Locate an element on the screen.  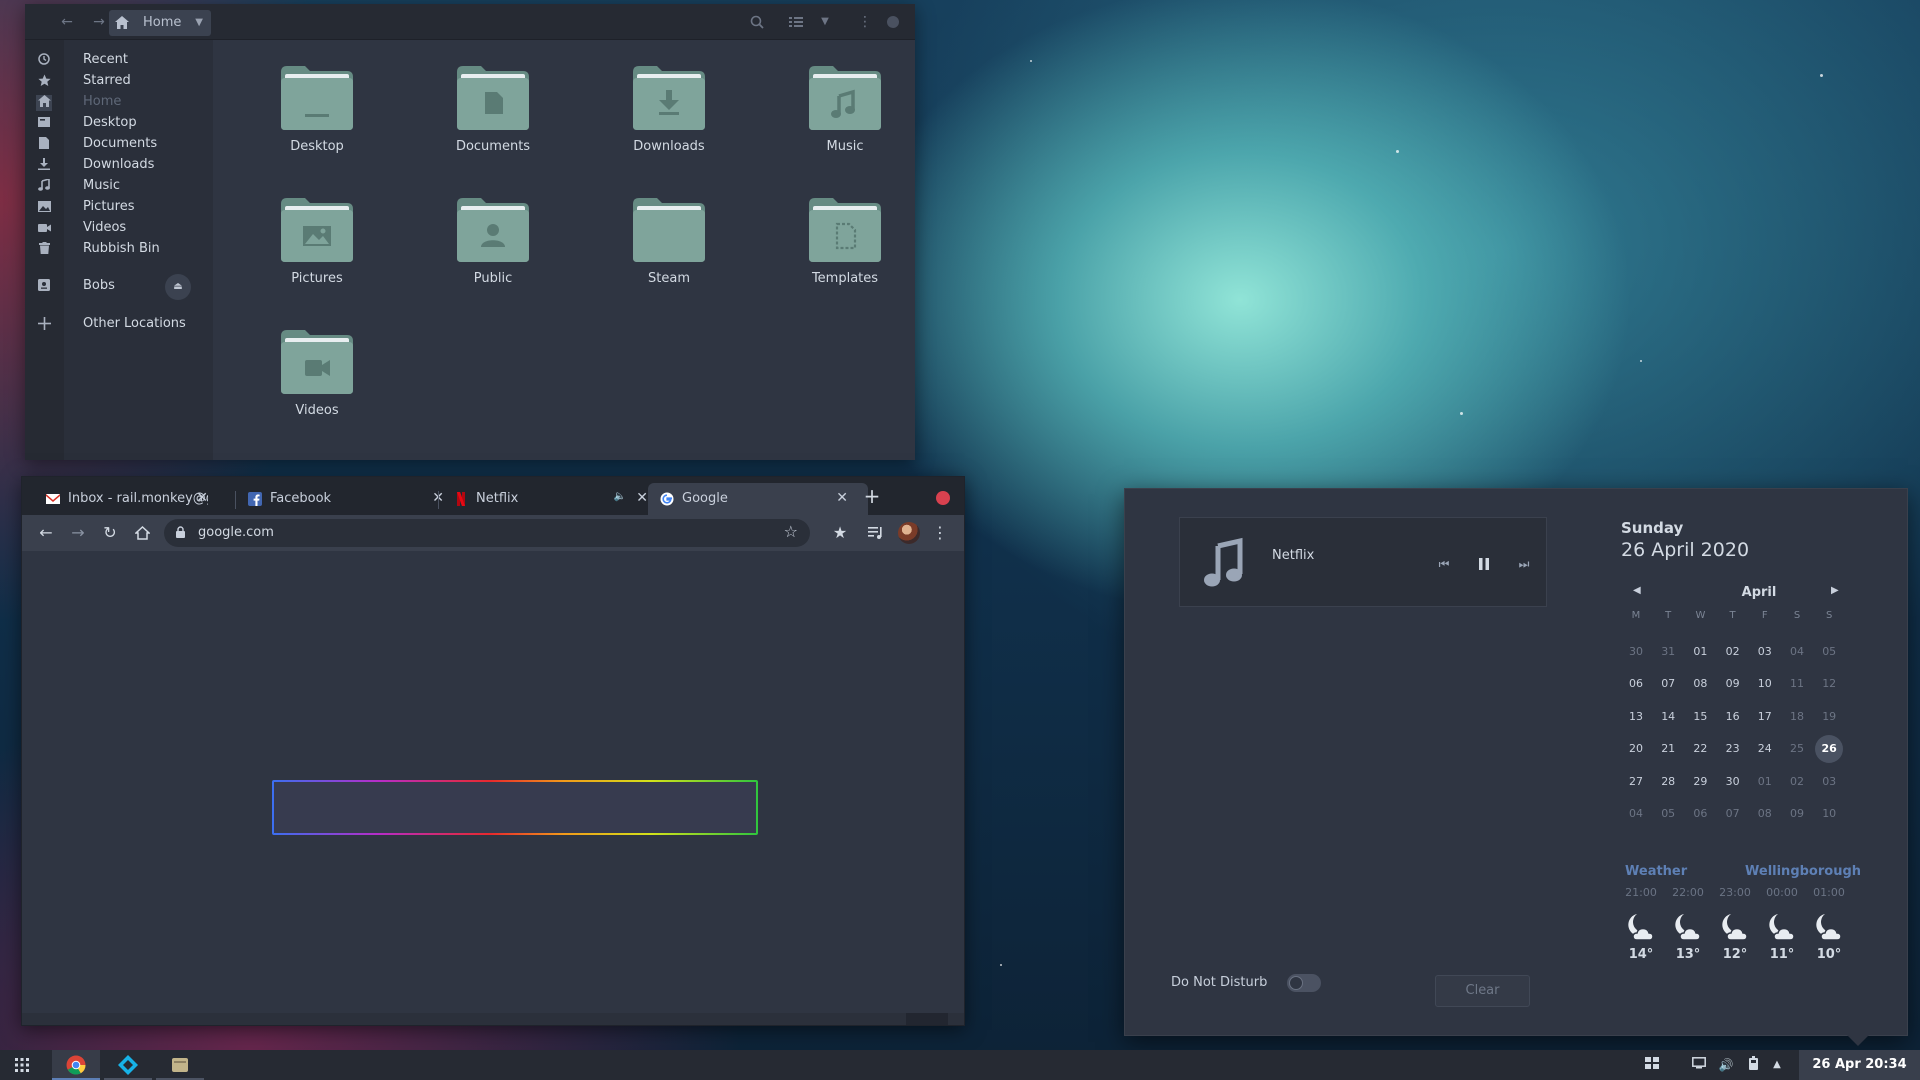
sidebar-item-rubbish-bin: Rubbish Bin is located at coordinates (119, 249).